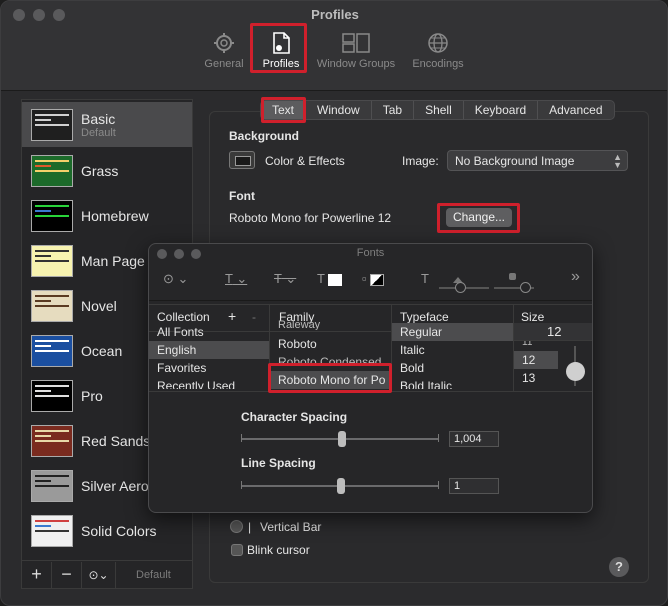 The image size is (668, 606). Describe the element at coordinates (619, 567) in the screenshot. I see `help-button: ?` at that location.